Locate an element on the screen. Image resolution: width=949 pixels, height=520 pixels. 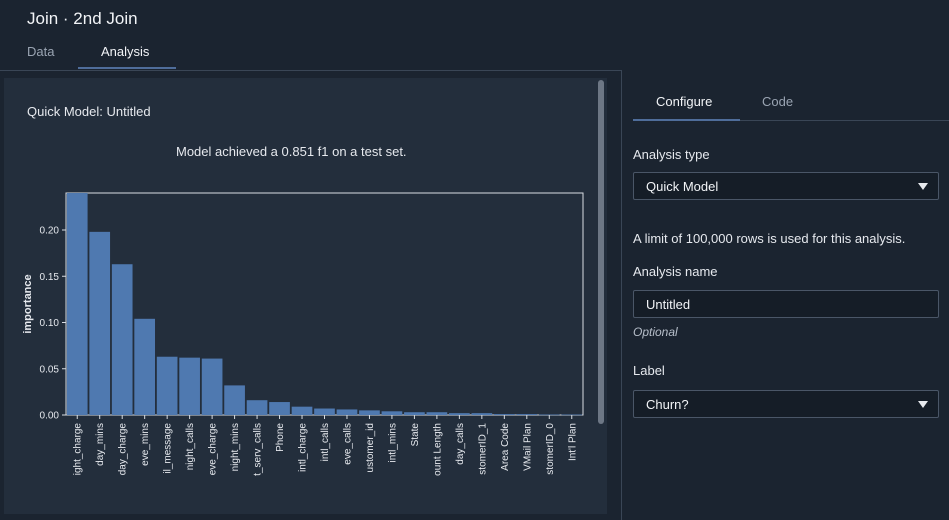
label-field-label: Label is located at coordinates (649, 370).